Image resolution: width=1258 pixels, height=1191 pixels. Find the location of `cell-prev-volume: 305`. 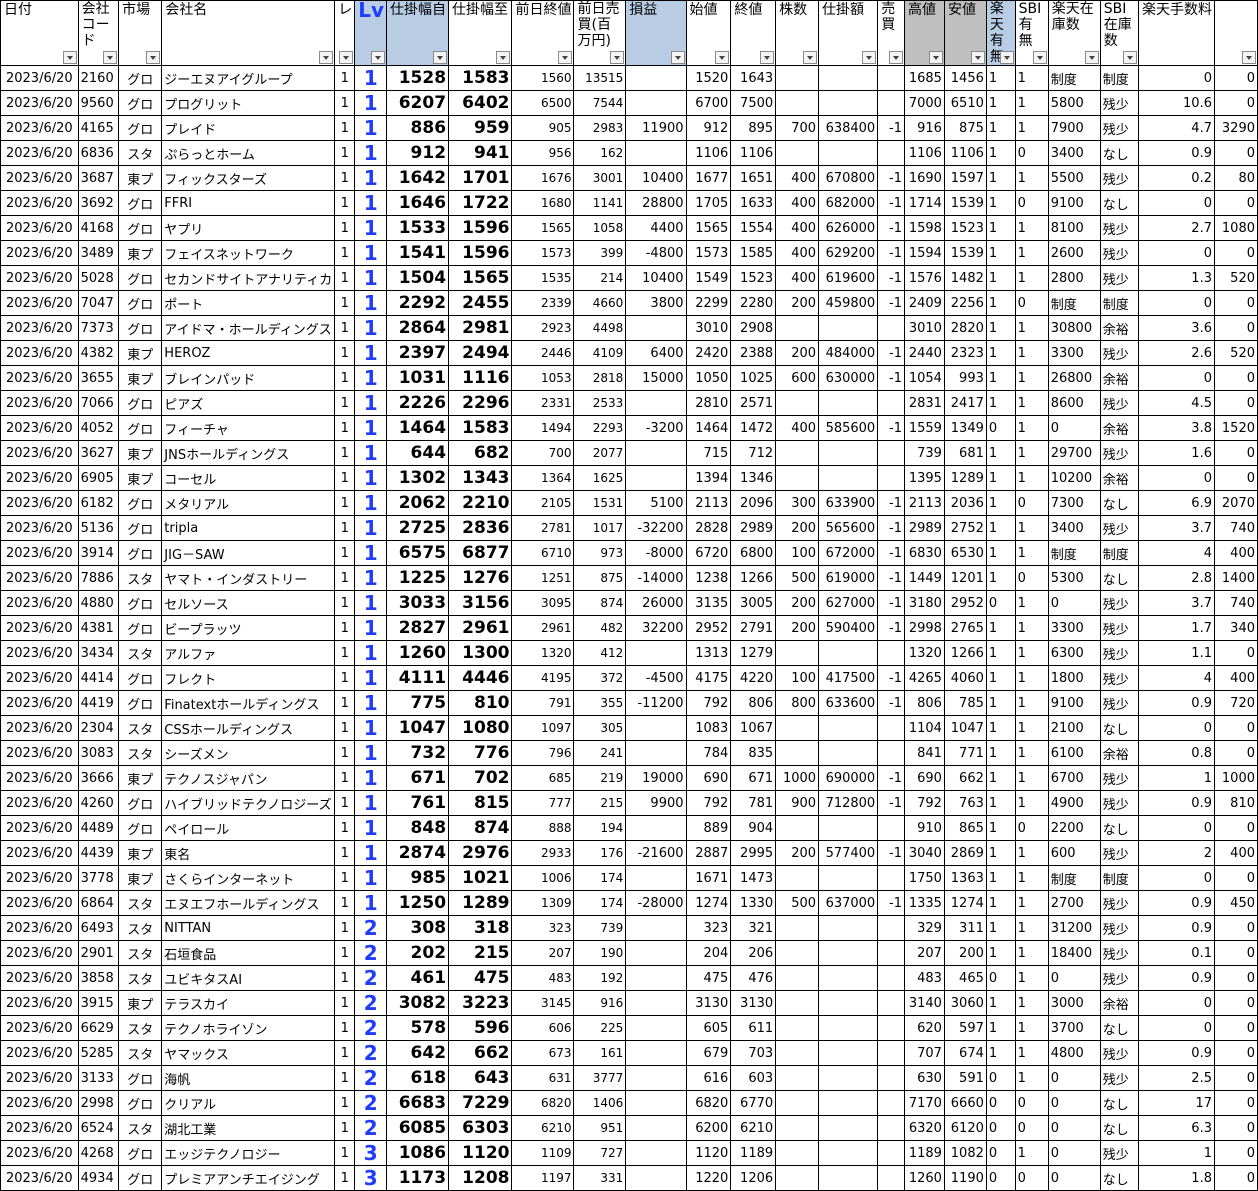

cell-prev-volume: 305 is located at coordinates (600, 728).